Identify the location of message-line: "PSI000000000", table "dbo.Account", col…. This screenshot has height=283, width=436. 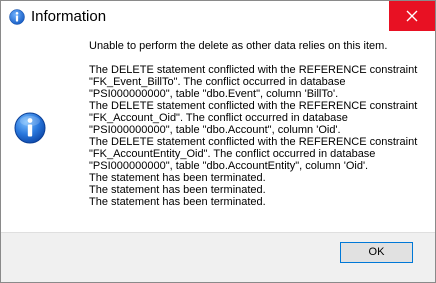
(215, 130).